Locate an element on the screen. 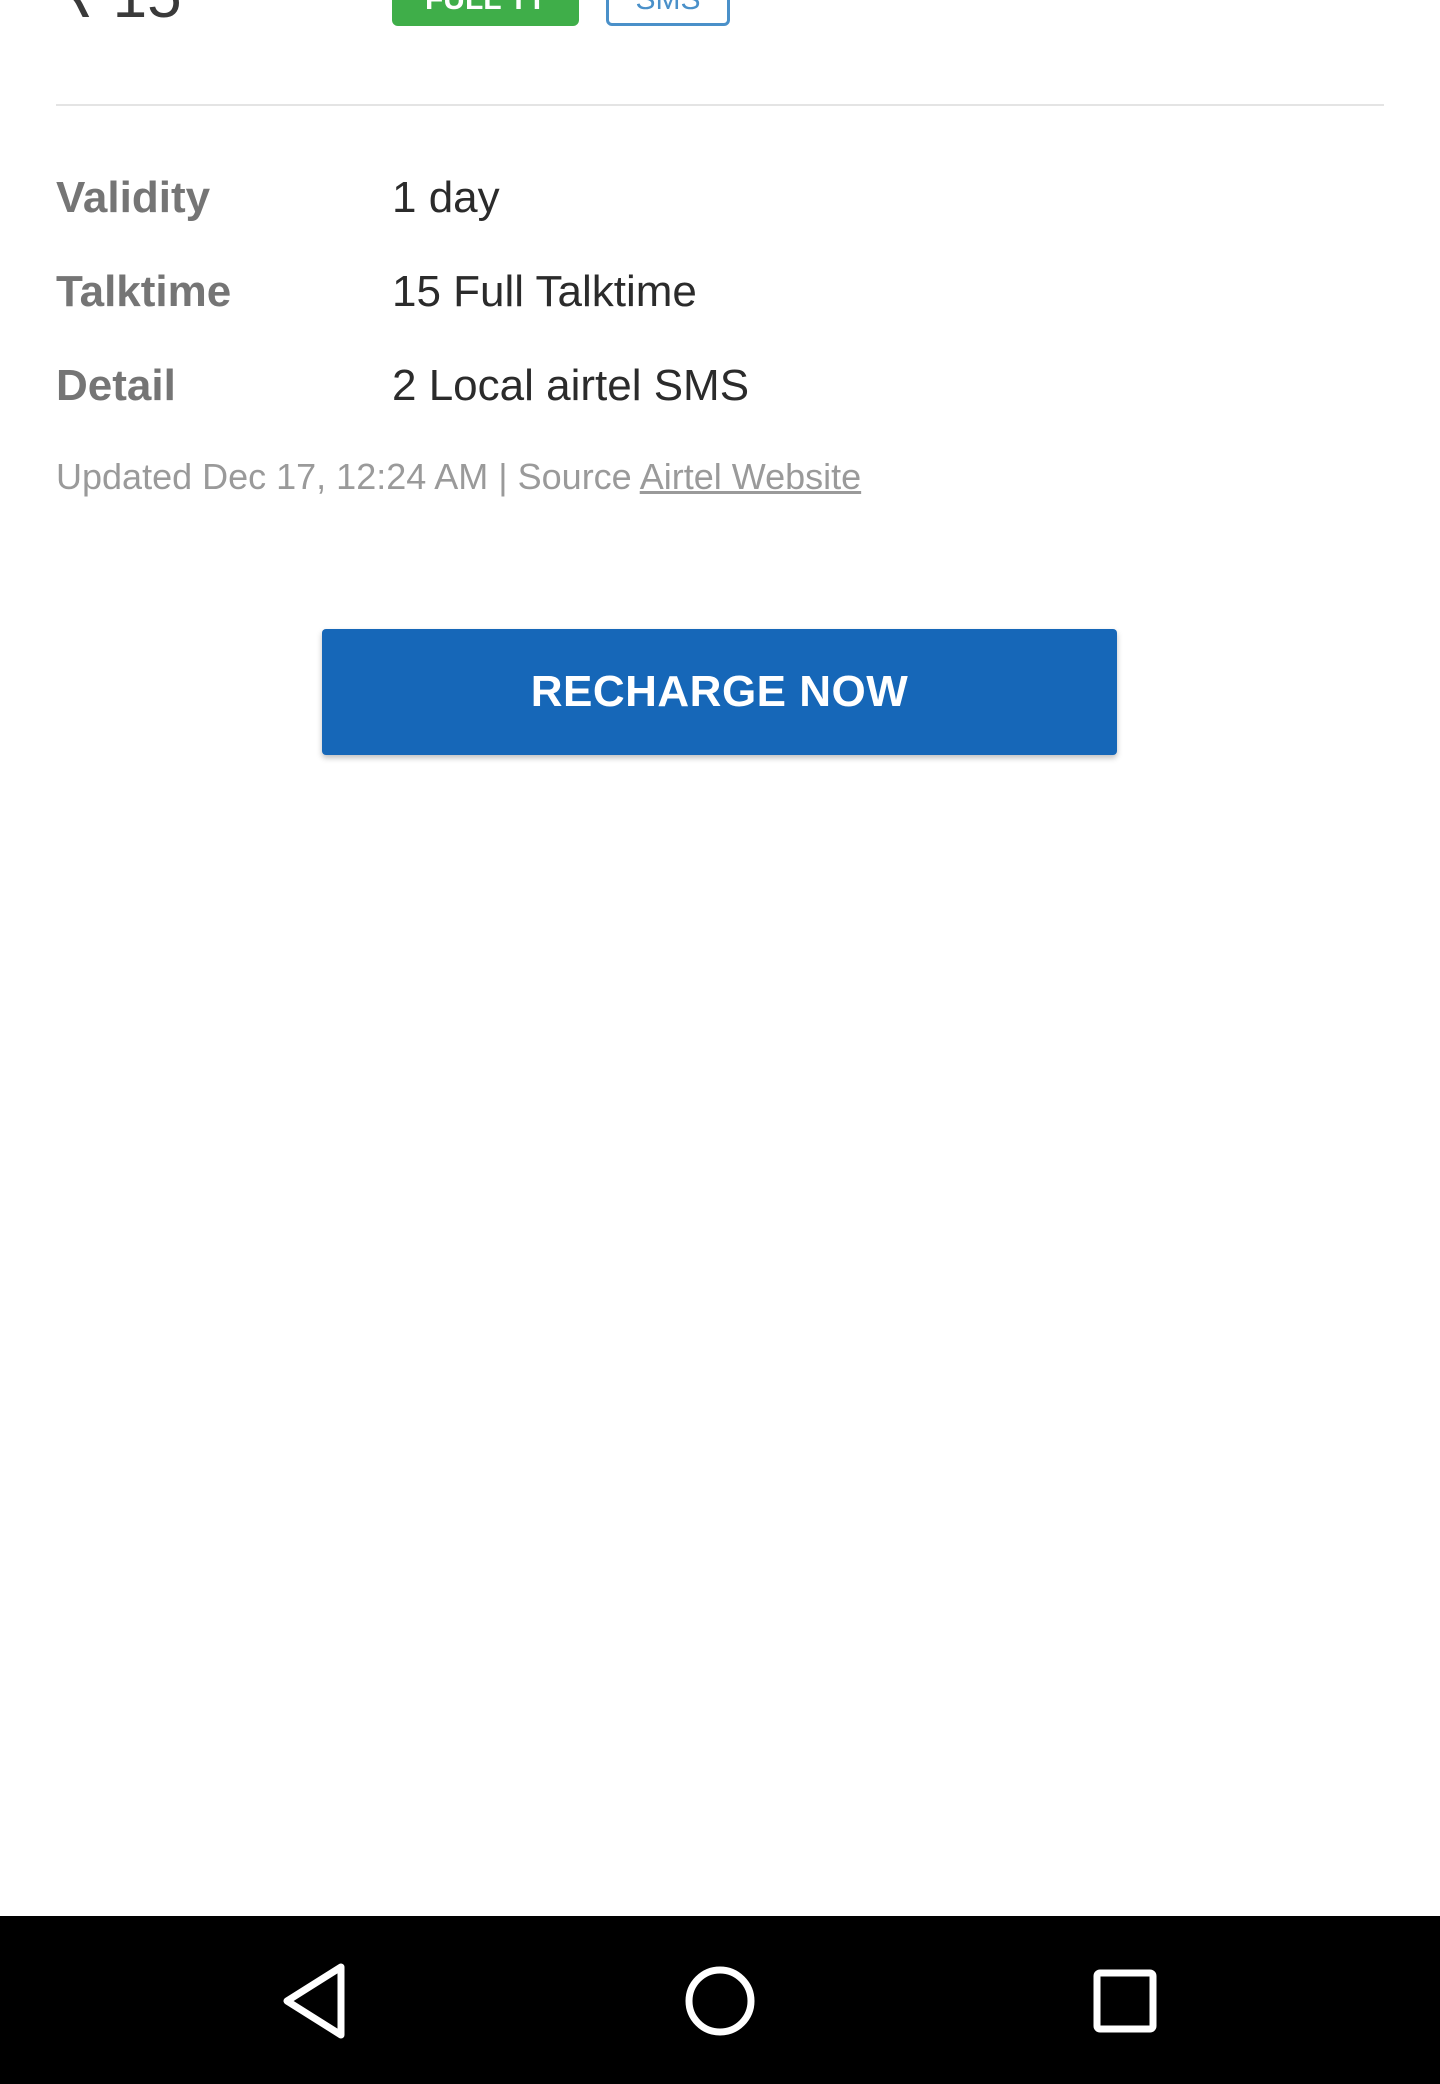 The image size is (1440, 2084). sms-badge: SMS is located at coordinates (668, 13).